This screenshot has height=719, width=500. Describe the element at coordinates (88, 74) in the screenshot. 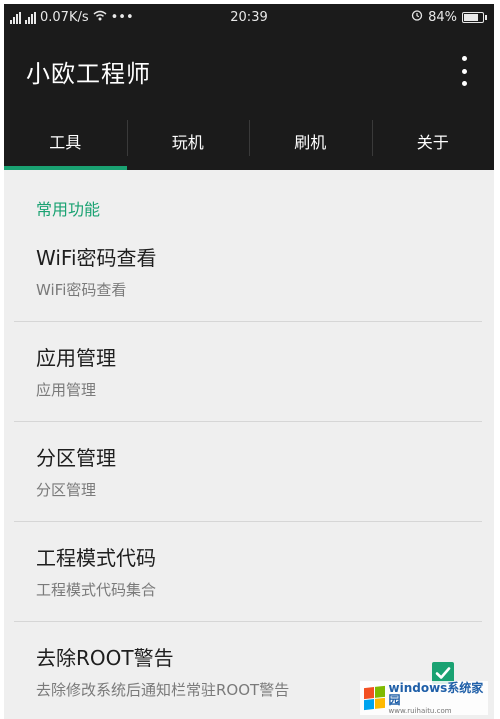

I see `app-title: 小欧工程师` at that location.